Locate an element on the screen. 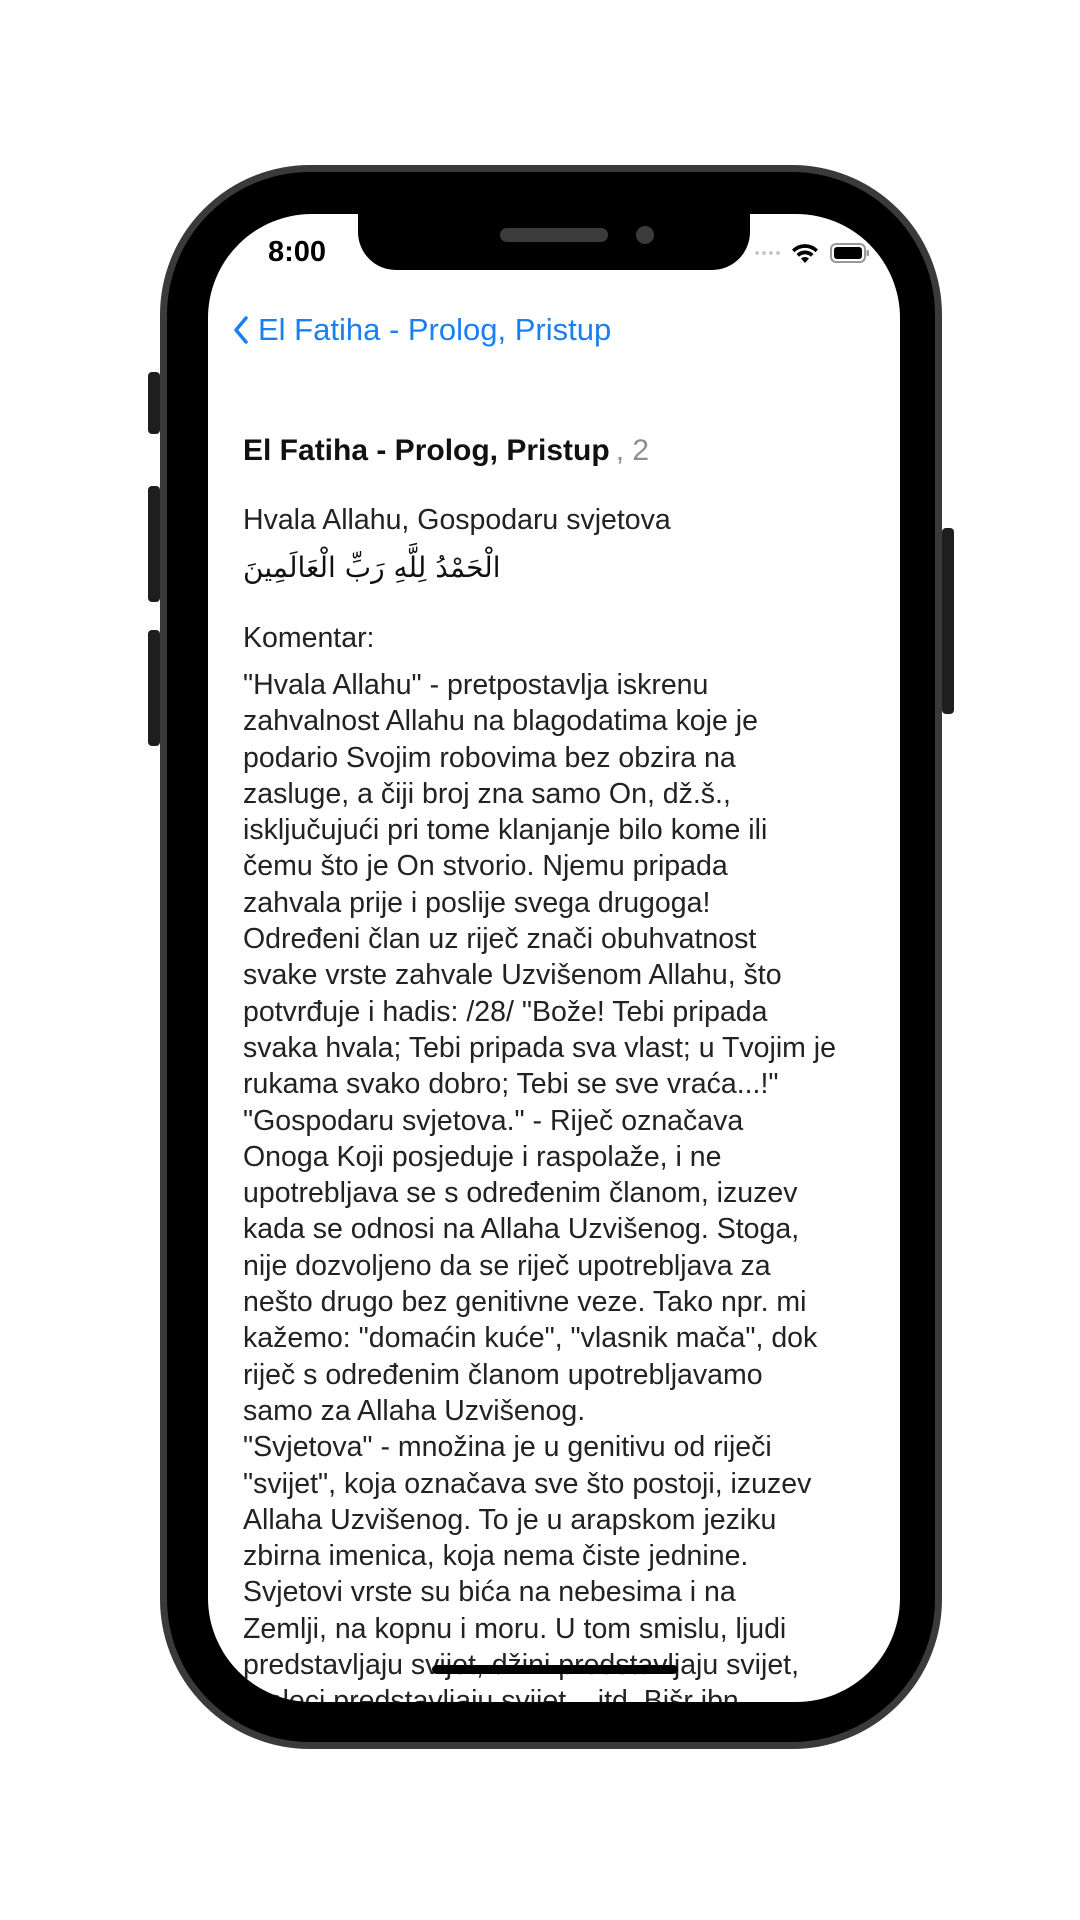  wifi-icon is located at coordinates (805, 253).